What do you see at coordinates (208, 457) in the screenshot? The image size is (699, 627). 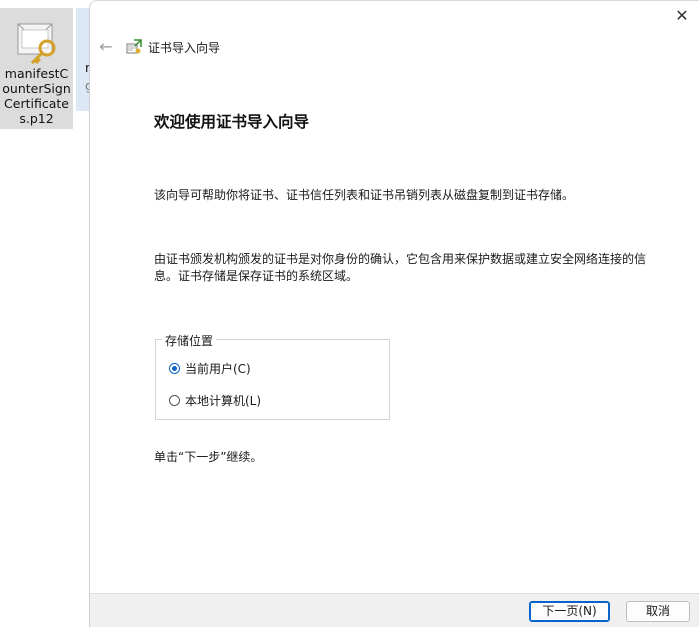 I see `continue-instruction: 单击“下一步”继续。` at bounding box center [208, 457].